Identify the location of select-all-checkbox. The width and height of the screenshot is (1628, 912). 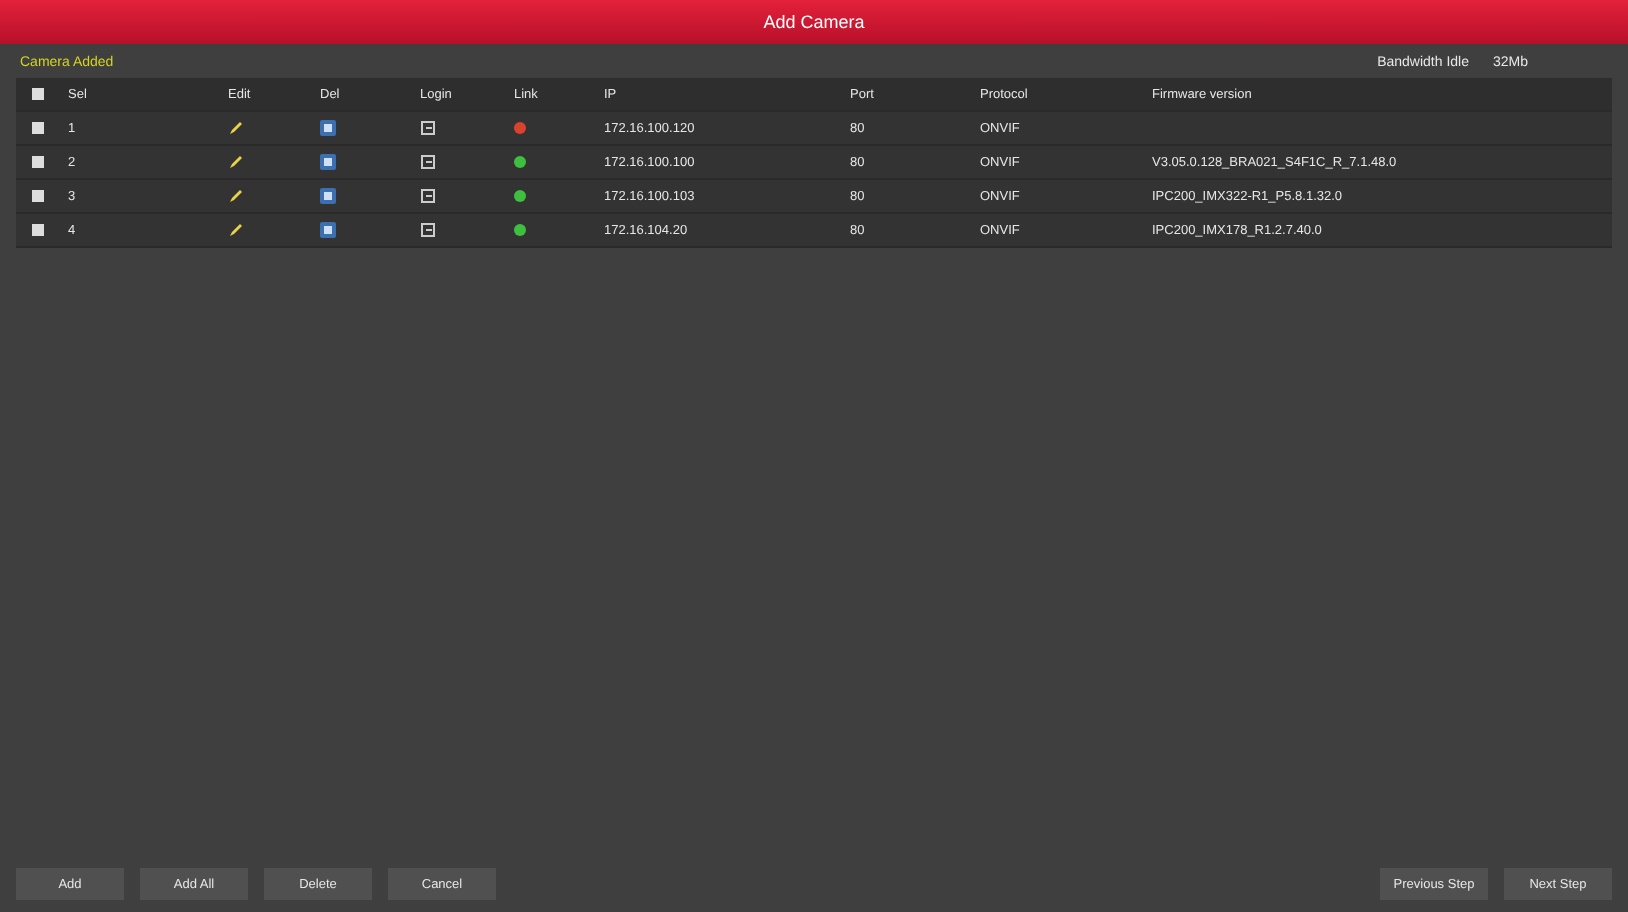
(38, 94).